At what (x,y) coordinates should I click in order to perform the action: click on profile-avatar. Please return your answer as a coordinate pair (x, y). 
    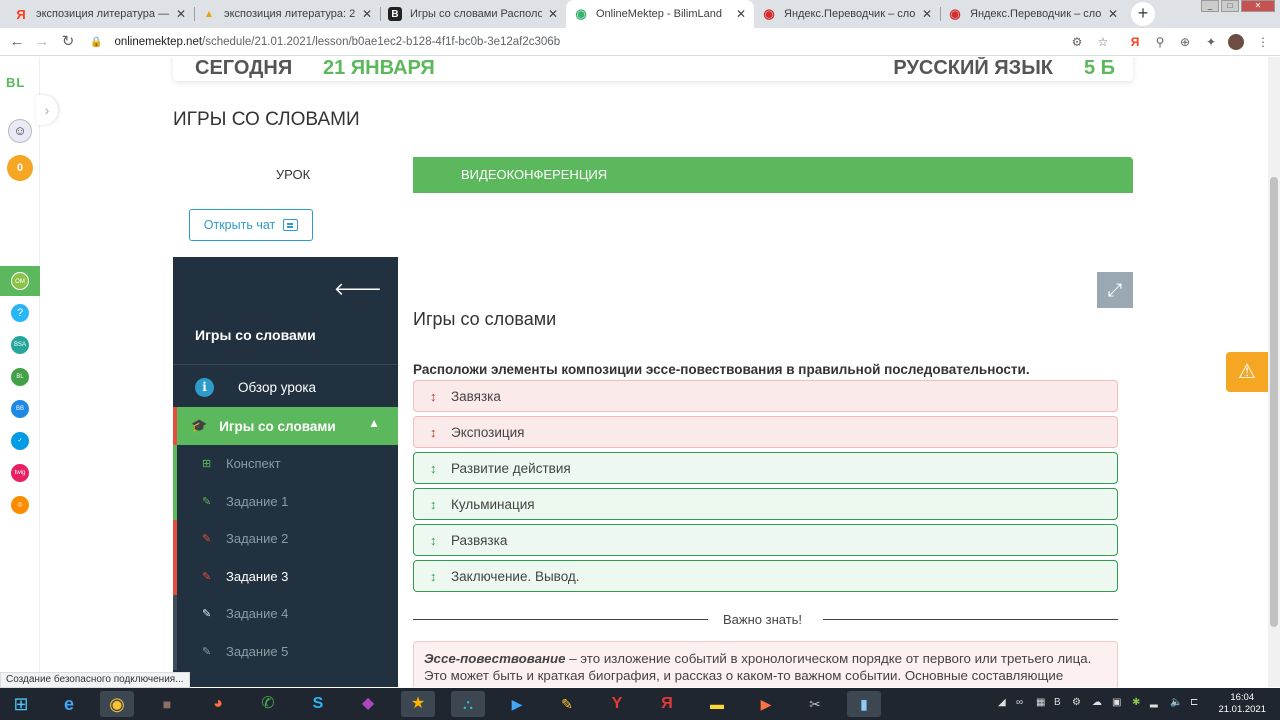
    Looking at the image, I should click on (1236, 42).